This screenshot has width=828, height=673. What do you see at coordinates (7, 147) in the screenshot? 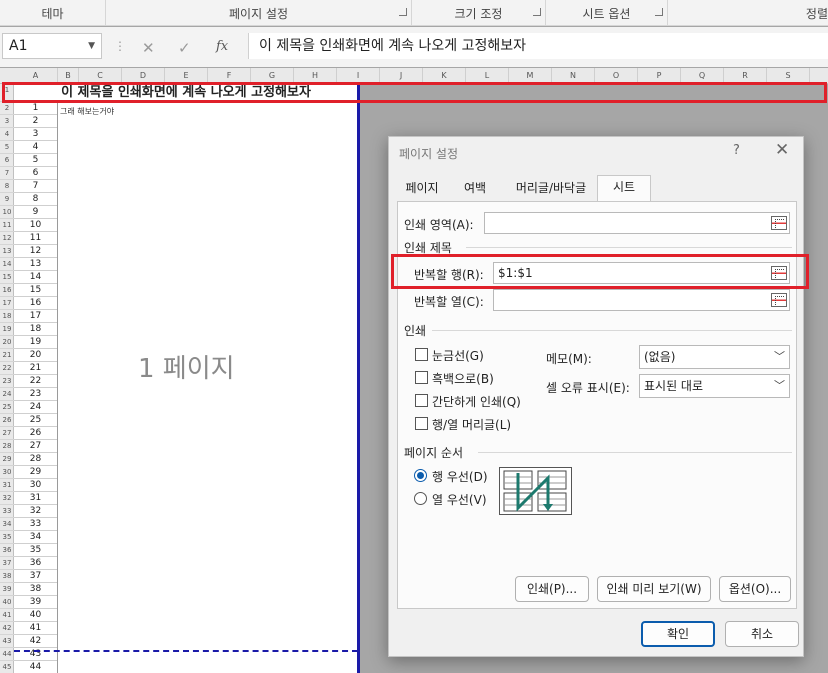
I see `row-header: 5` at bounding box center [7, 147].